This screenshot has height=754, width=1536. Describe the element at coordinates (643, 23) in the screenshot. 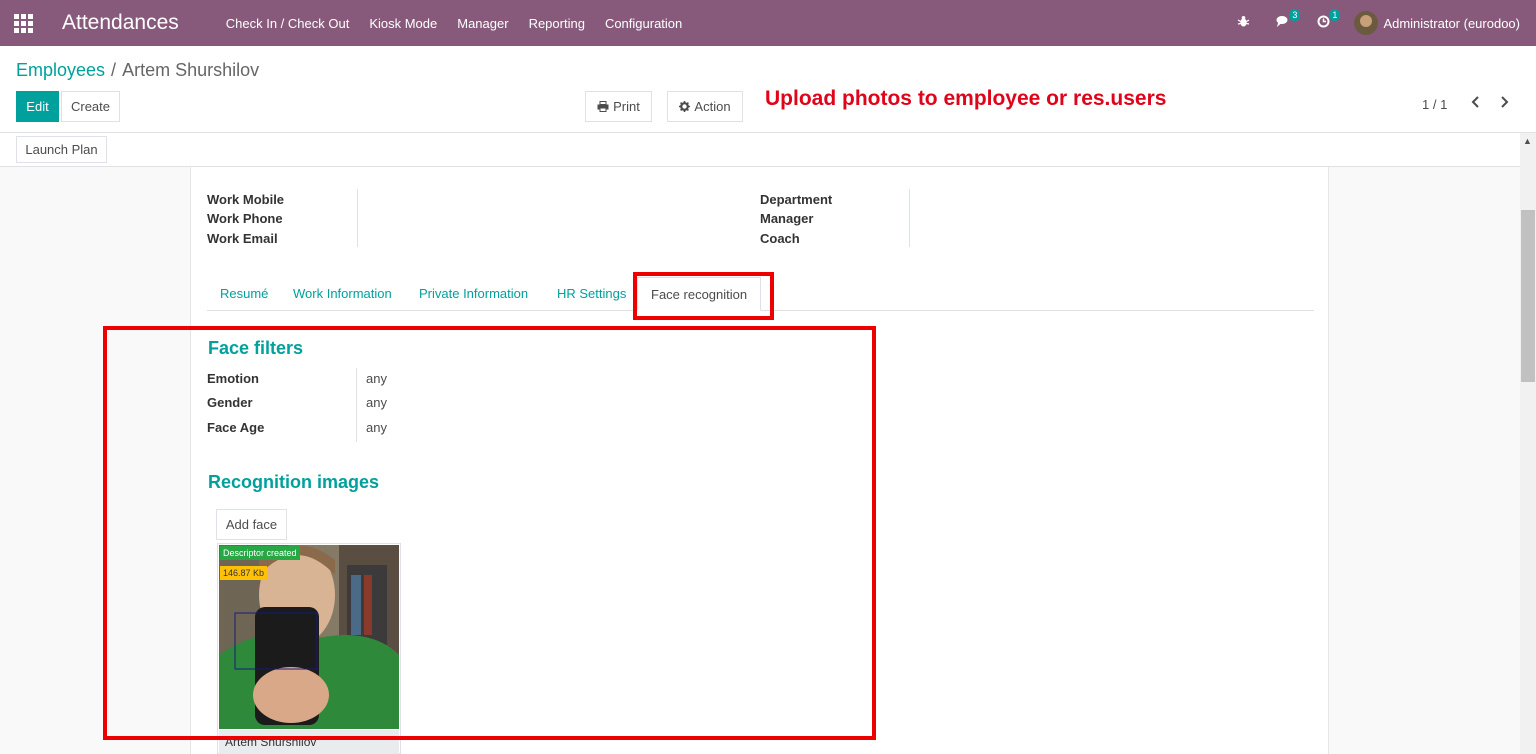

I see `menu-configuration: Configuration` at that location.